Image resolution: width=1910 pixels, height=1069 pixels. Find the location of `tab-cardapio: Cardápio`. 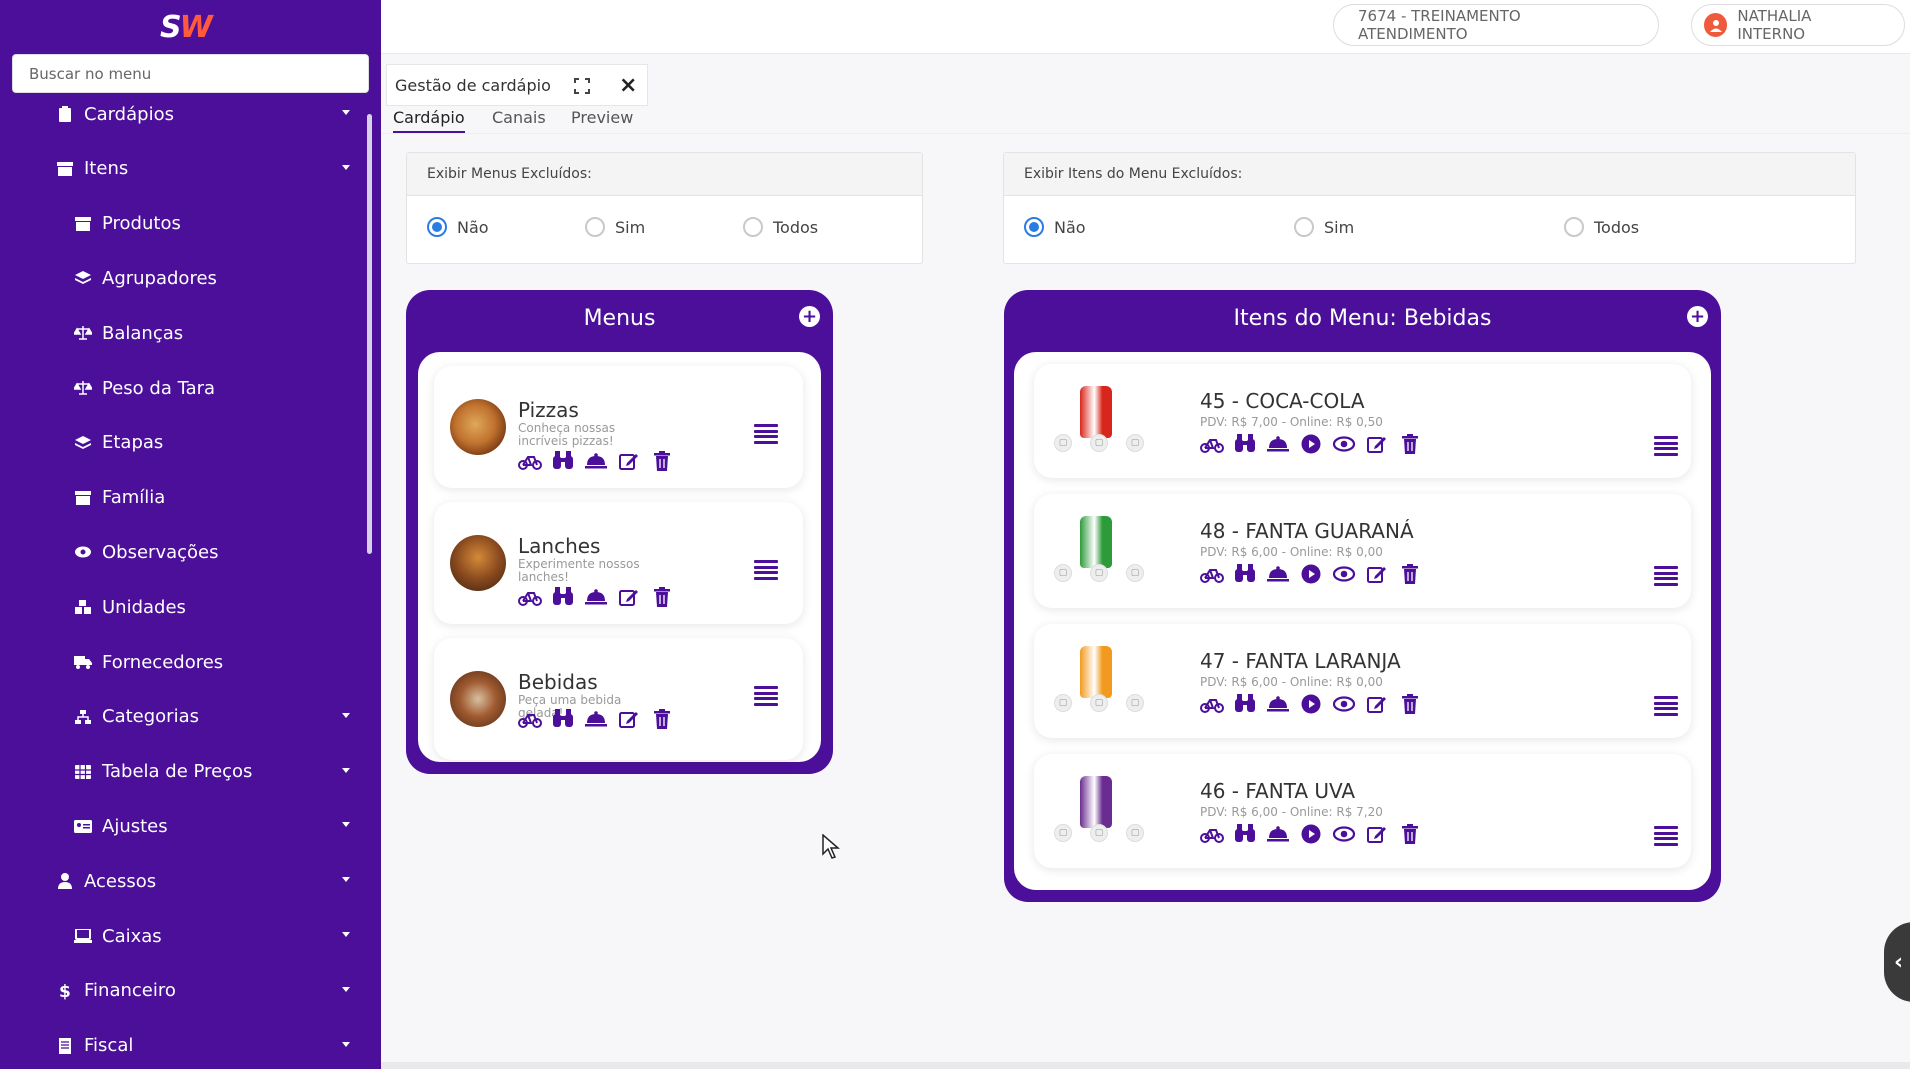

tab-cardapio: Cardápio is located at coordinates (429, 120).